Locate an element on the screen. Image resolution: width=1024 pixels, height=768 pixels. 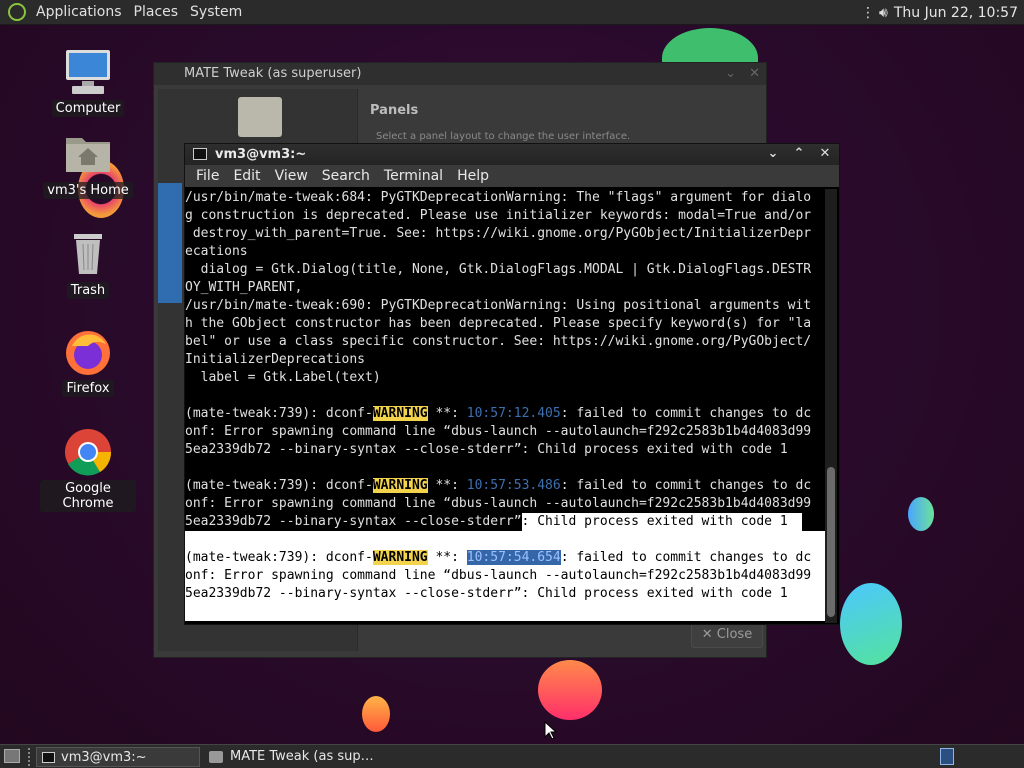
desktop-icon-chrome: Google Chrome is located at coordinates (88, 469).